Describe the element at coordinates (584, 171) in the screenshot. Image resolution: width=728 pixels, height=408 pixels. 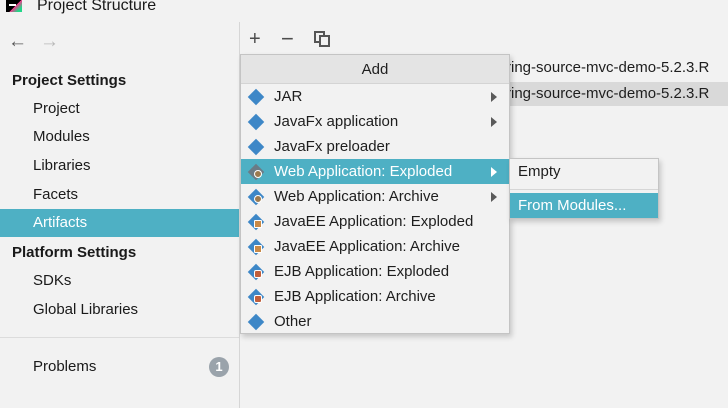
I see `submenu-item-empty: Empty` at that location.